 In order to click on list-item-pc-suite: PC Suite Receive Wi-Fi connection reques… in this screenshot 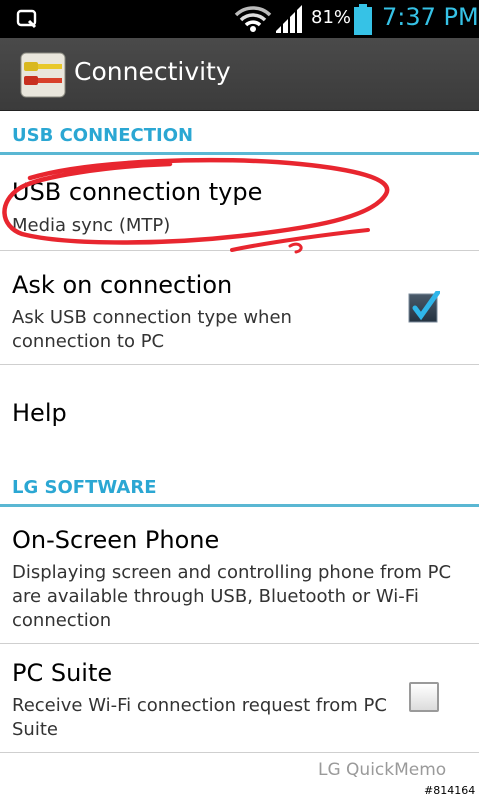, I will do `click(239, 698)`.